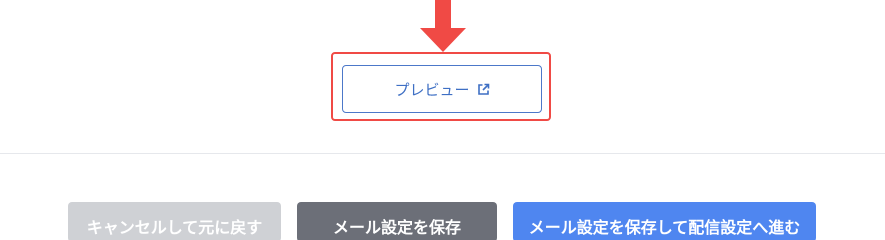 The height and width of the screenshot is (240, 885). I want to click on save-and-next-button: メール設定を保存して配信設定へ進む, so click(664, 221).